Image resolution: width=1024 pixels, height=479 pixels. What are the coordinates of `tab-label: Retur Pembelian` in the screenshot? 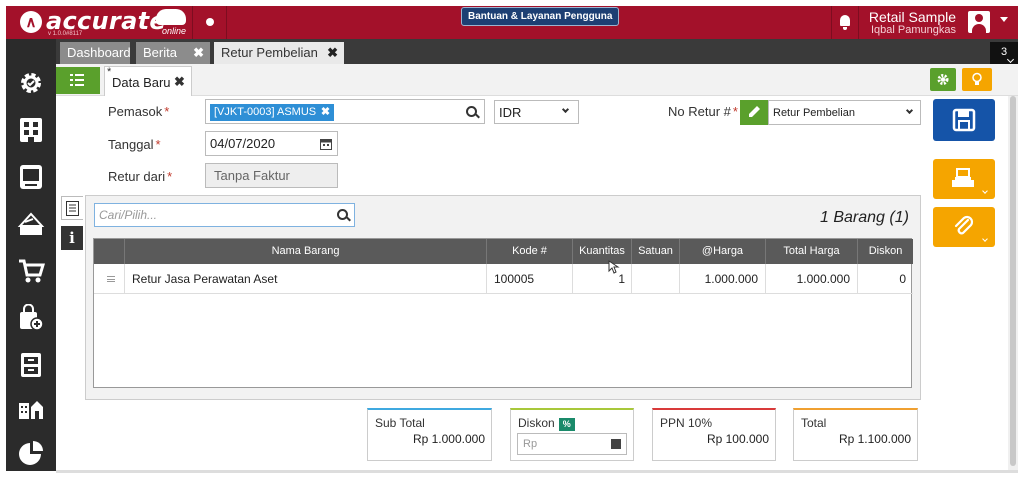 It's located at (269, 52).